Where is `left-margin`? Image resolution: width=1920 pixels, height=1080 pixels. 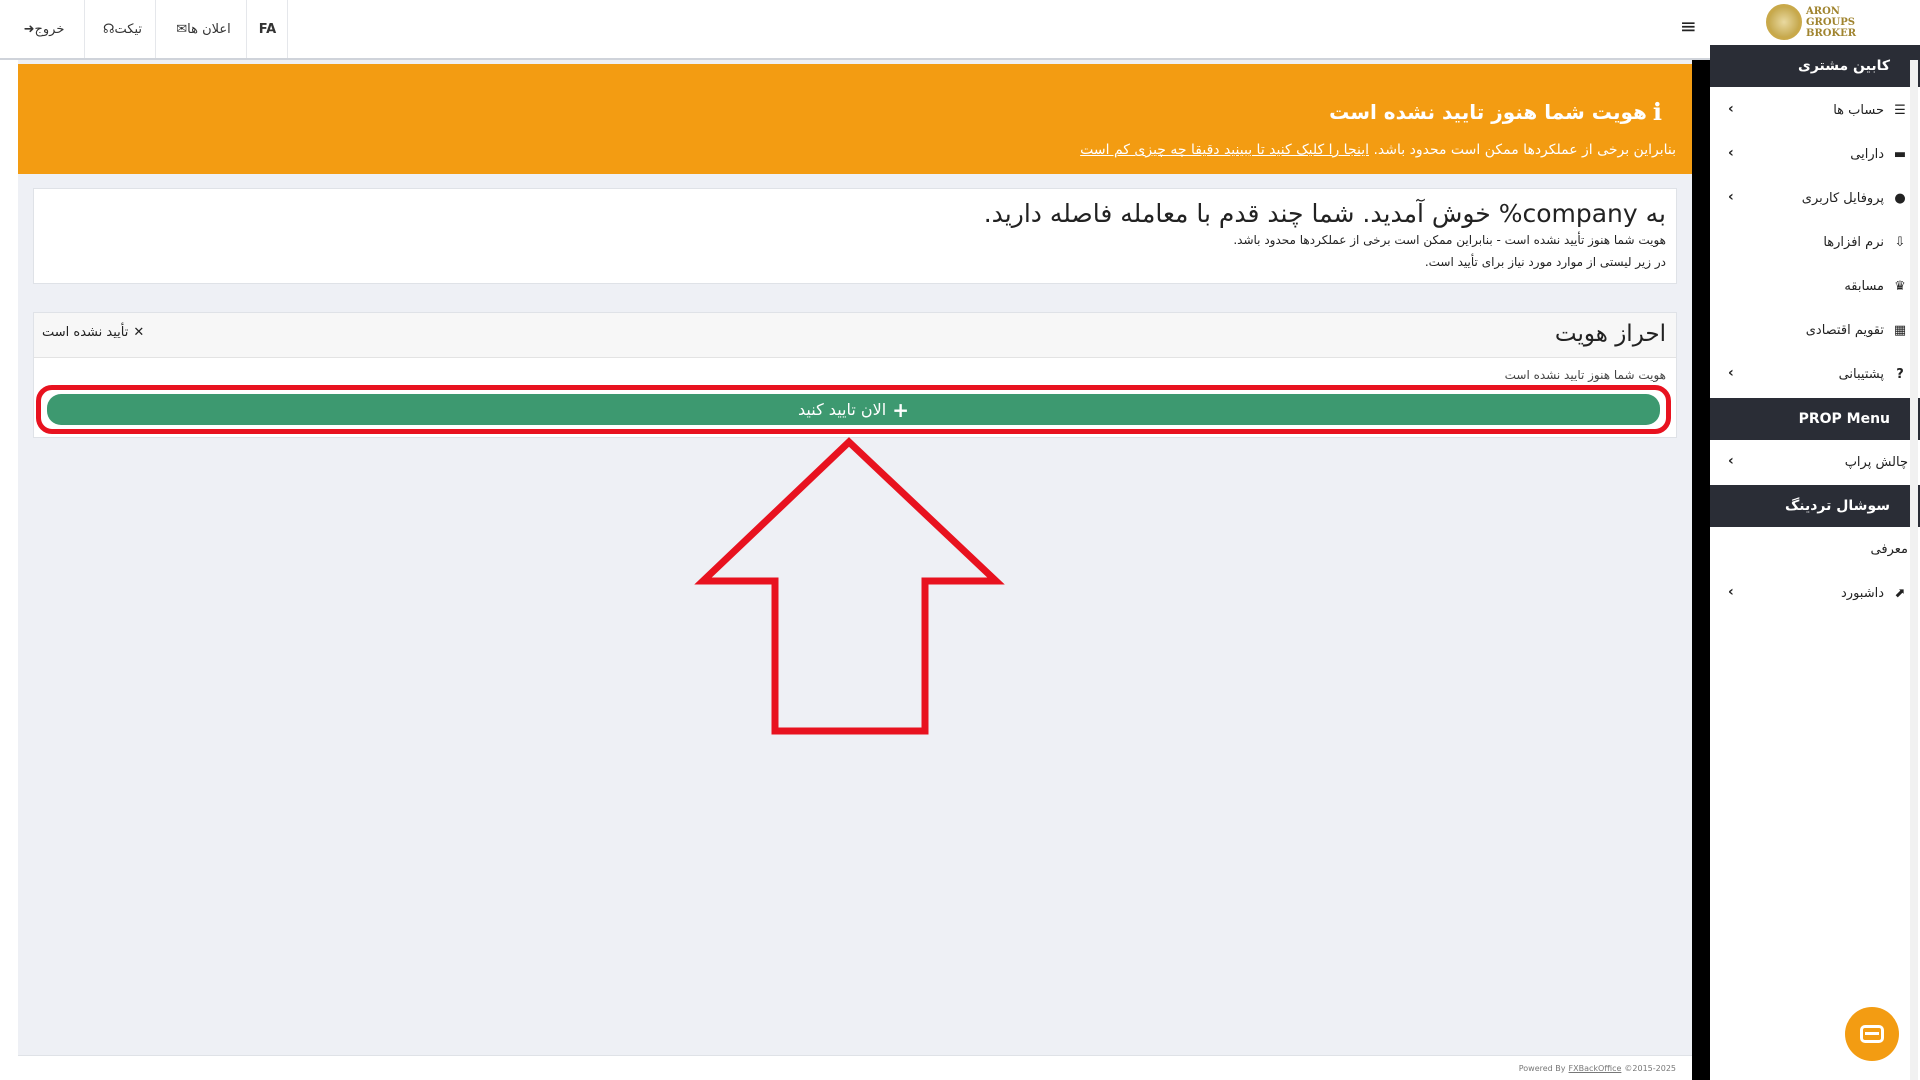
left-margin is located at coordinates (9, 570).